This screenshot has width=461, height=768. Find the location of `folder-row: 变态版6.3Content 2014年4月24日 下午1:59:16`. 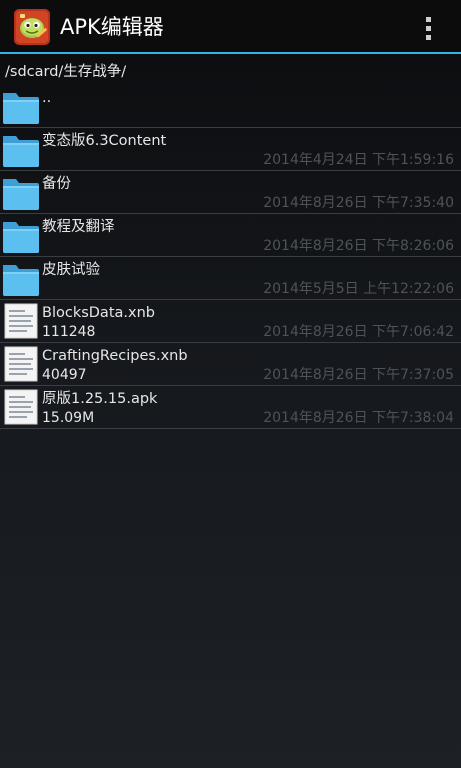

folder-row: 变态版6.3Content 2014年4月24日 下午1:59:16 is located at coordinates (230, 149).